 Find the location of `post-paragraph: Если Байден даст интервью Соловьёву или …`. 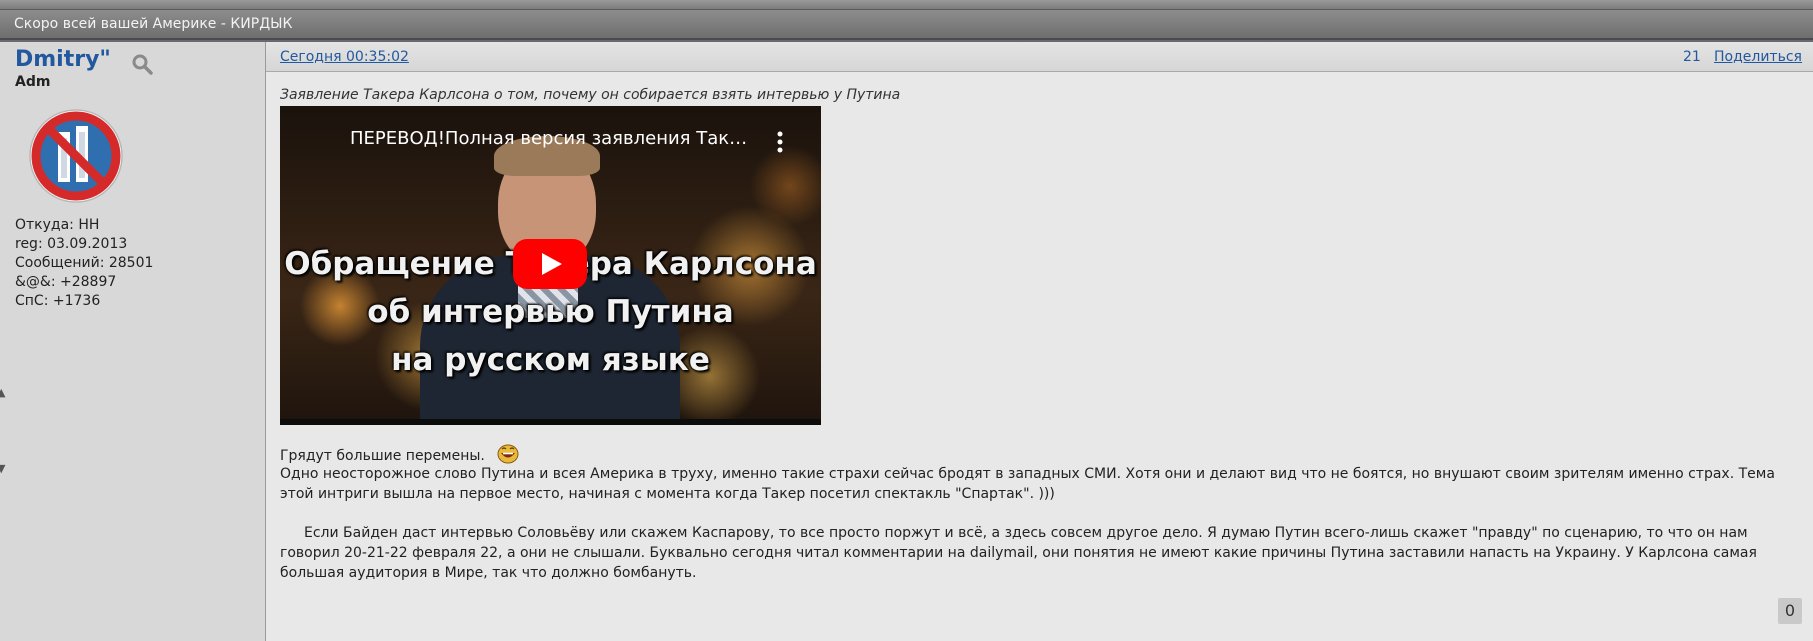

post-paragraph: Если Байден даст интервью Соловьёву или … is located at coordinates (1018, 553).